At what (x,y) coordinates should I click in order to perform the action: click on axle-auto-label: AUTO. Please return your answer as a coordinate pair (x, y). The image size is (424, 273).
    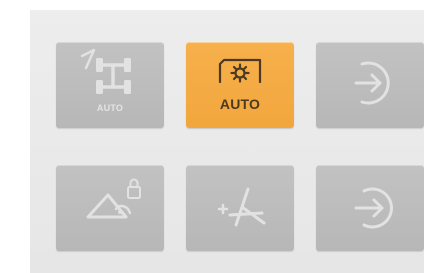
    Looking at the image, I should click on (110, 108).